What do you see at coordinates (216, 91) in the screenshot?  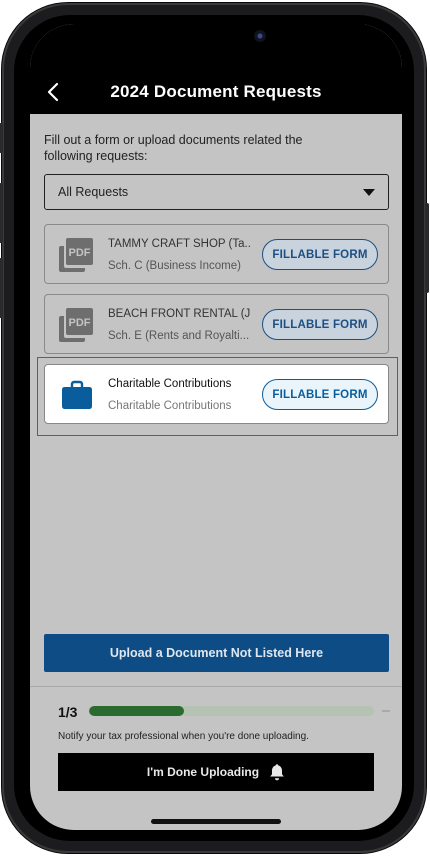 I see `page-title: 2024 Document Requests` at bounding box center [216, 91].